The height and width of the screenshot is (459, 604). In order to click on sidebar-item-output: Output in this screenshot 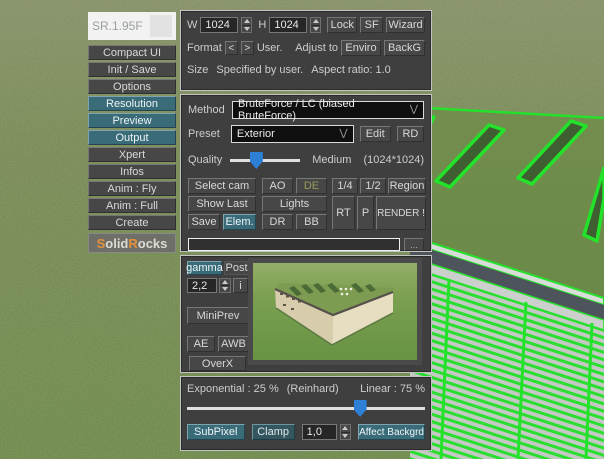, I will do `click(132, 137)`.